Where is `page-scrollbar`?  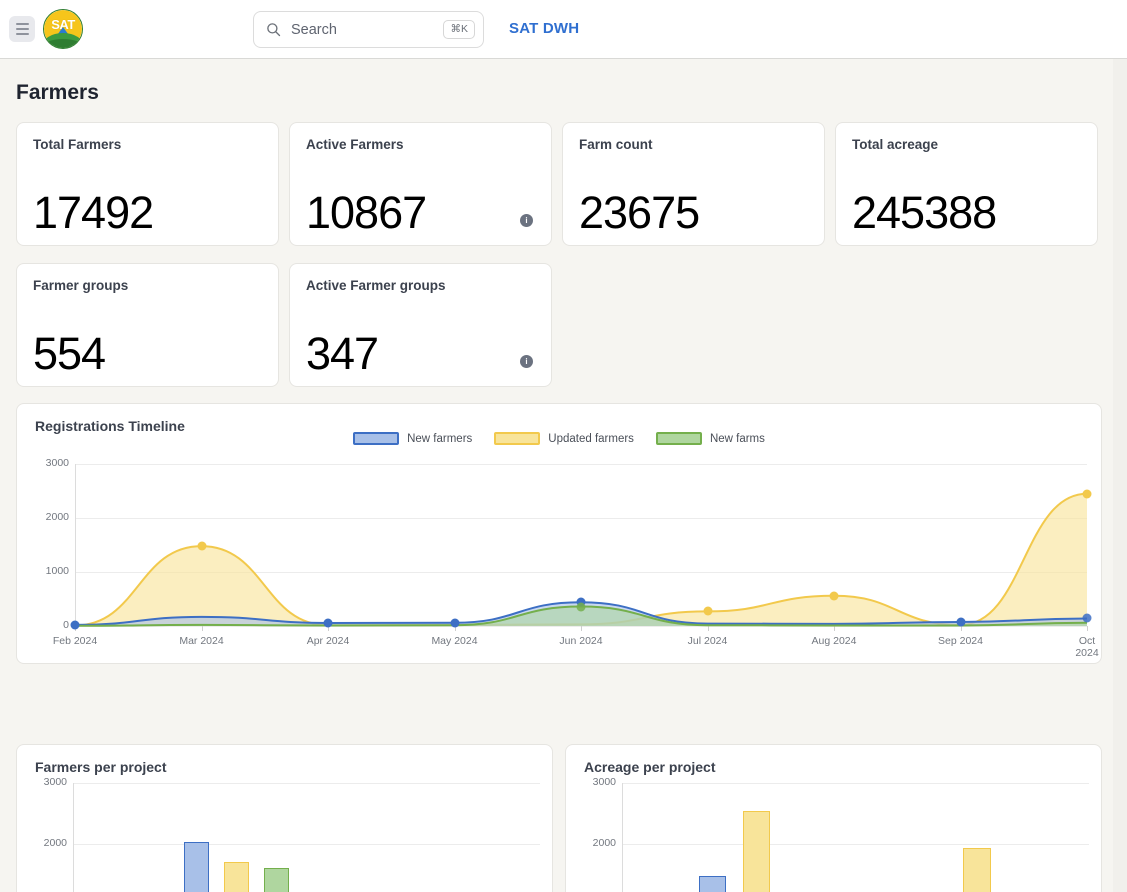
page-scrollbar is located at coordinates (1120, 475).